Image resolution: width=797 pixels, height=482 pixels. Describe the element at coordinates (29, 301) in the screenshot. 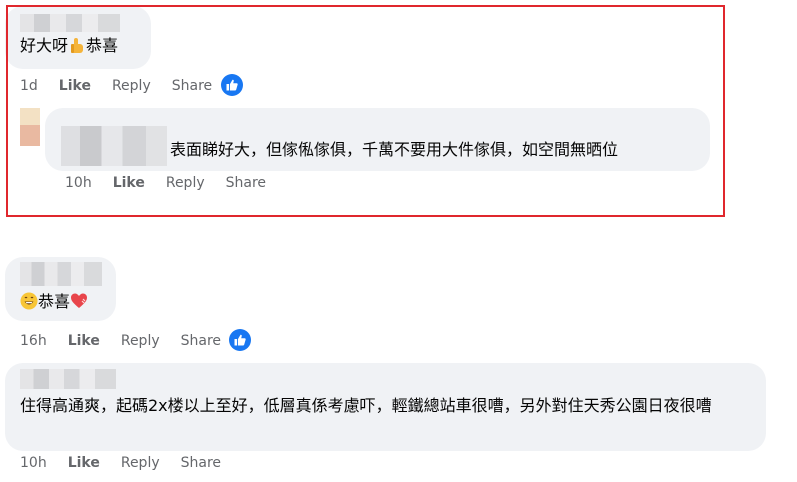

I see `grinning-face-emoji` at that location.